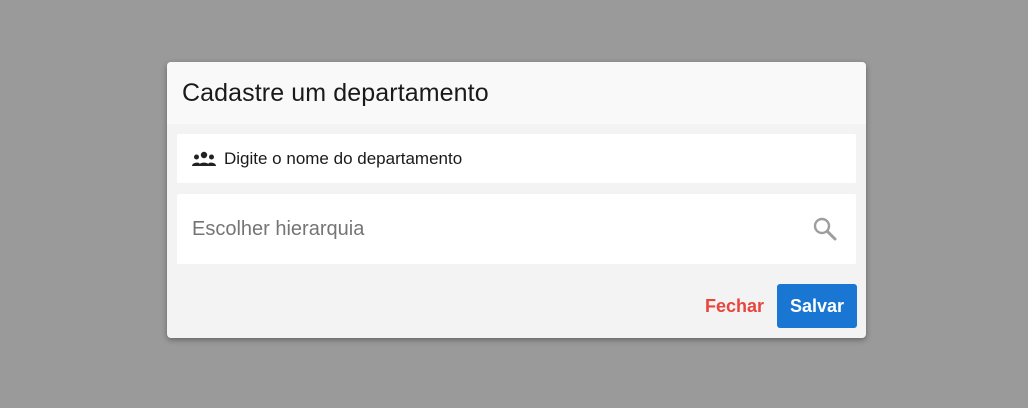  What do you see at coordinates (516, 158) in the screenshot?
I see `department-name-field: Digite o nome do departamento` at bounding box center [516, 158].